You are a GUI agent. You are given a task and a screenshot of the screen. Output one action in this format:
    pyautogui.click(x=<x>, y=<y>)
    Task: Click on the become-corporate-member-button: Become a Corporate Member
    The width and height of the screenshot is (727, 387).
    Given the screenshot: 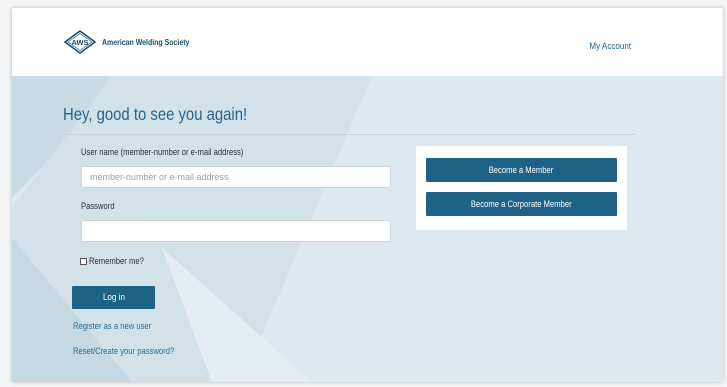 What is the action you would take?
    pyautogui.click(x=521, y=204)
    